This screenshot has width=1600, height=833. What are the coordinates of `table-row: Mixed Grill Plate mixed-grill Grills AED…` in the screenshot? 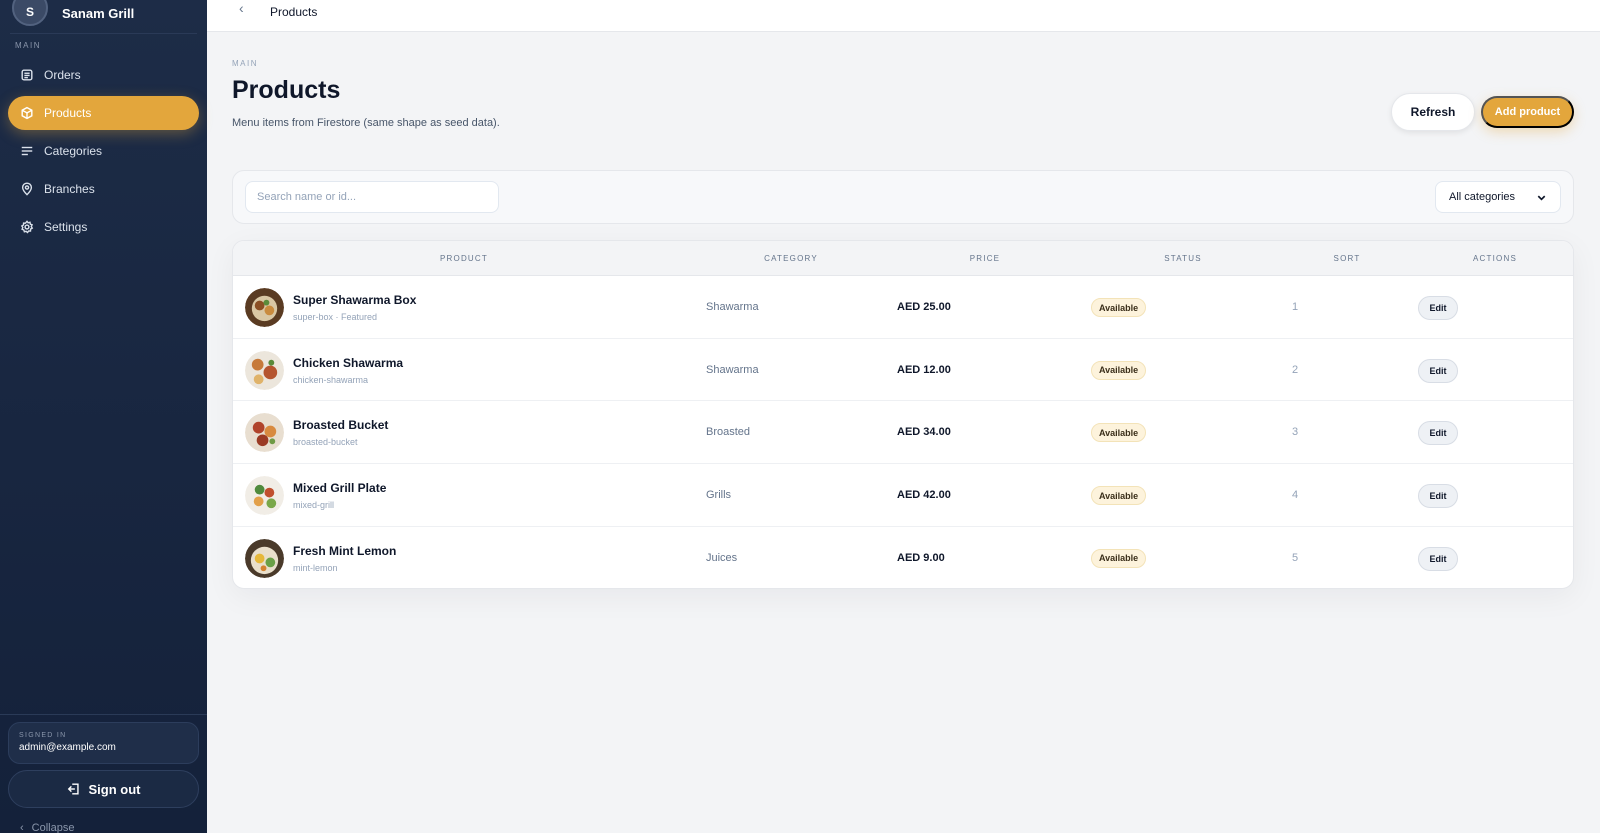 It's located at (903, 495).